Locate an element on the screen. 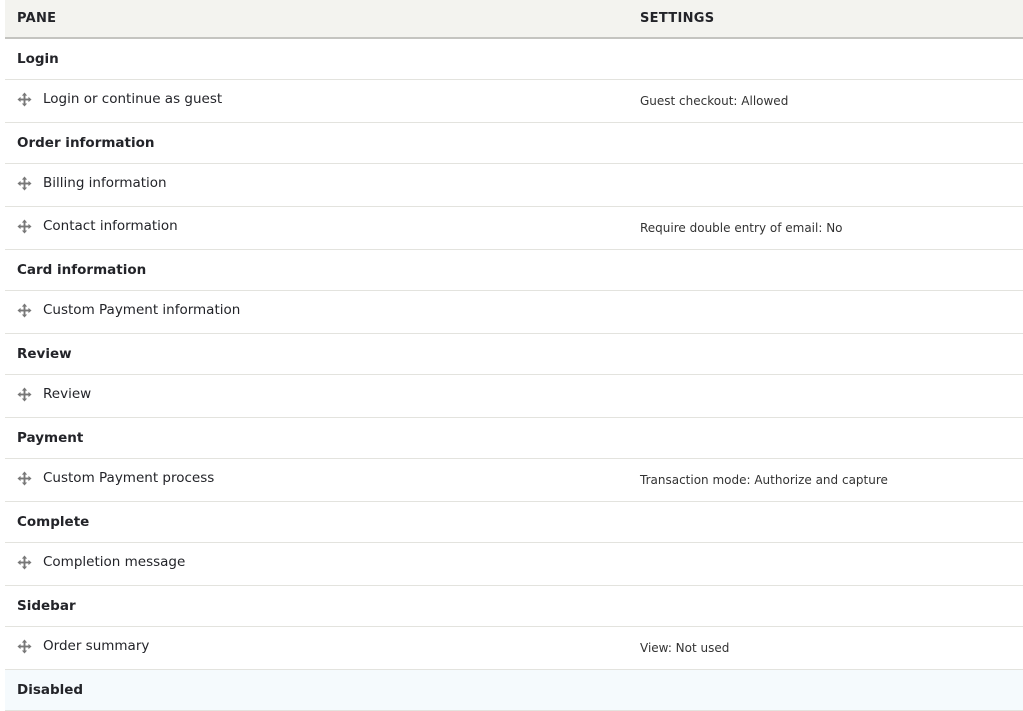  region-row-complete: Complete is located at coordinates (514, 522).